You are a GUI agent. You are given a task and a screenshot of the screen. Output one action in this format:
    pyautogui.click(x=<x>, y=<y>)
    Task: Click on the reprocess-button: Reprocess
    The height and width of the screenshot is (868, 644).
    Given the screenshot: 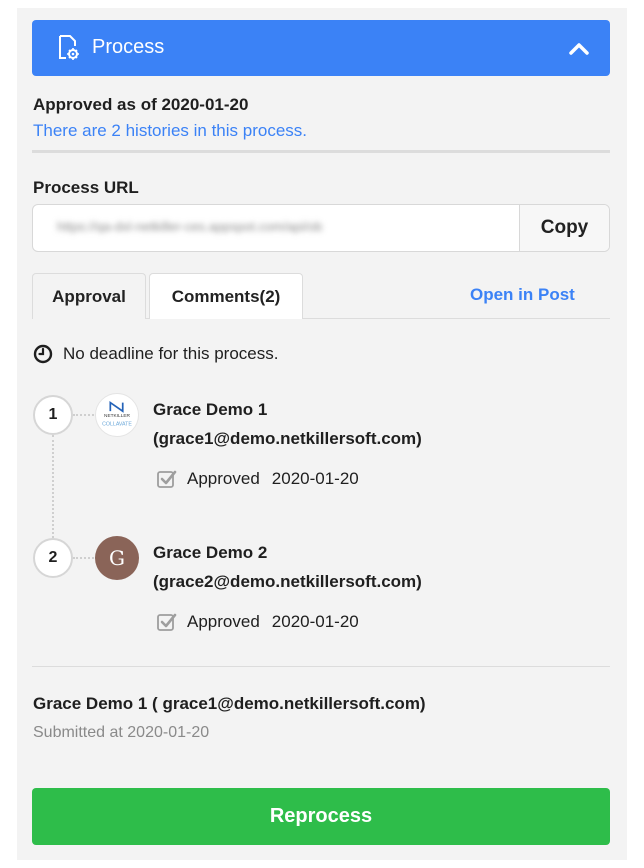 What is the action you would take?
    pyautogui.click(x=321, y=816)
    